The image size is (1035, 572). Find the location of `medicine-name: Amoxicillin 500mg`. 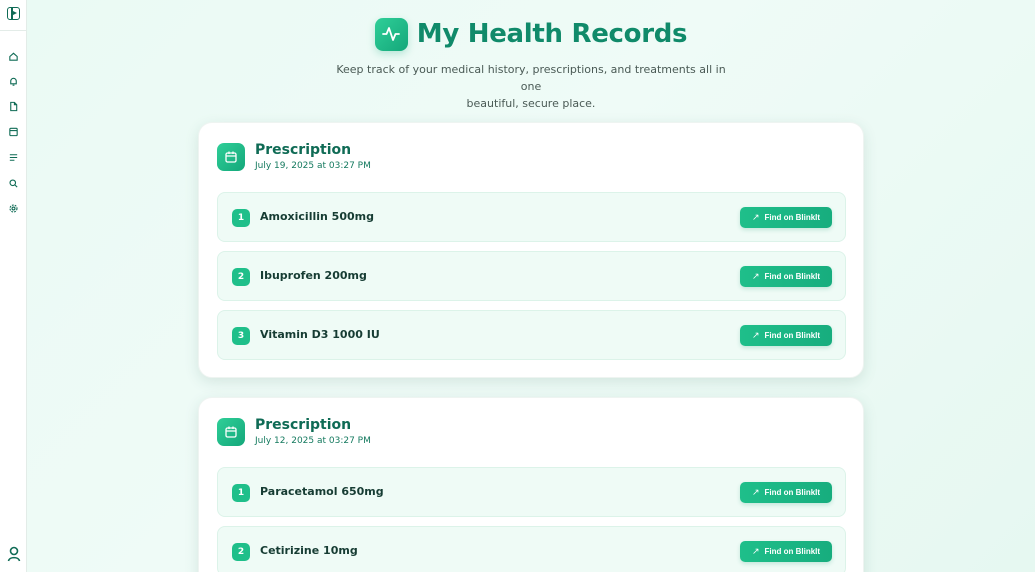

medicine-name: Amoxicillin 500mg is located at coordinates (317, 216).